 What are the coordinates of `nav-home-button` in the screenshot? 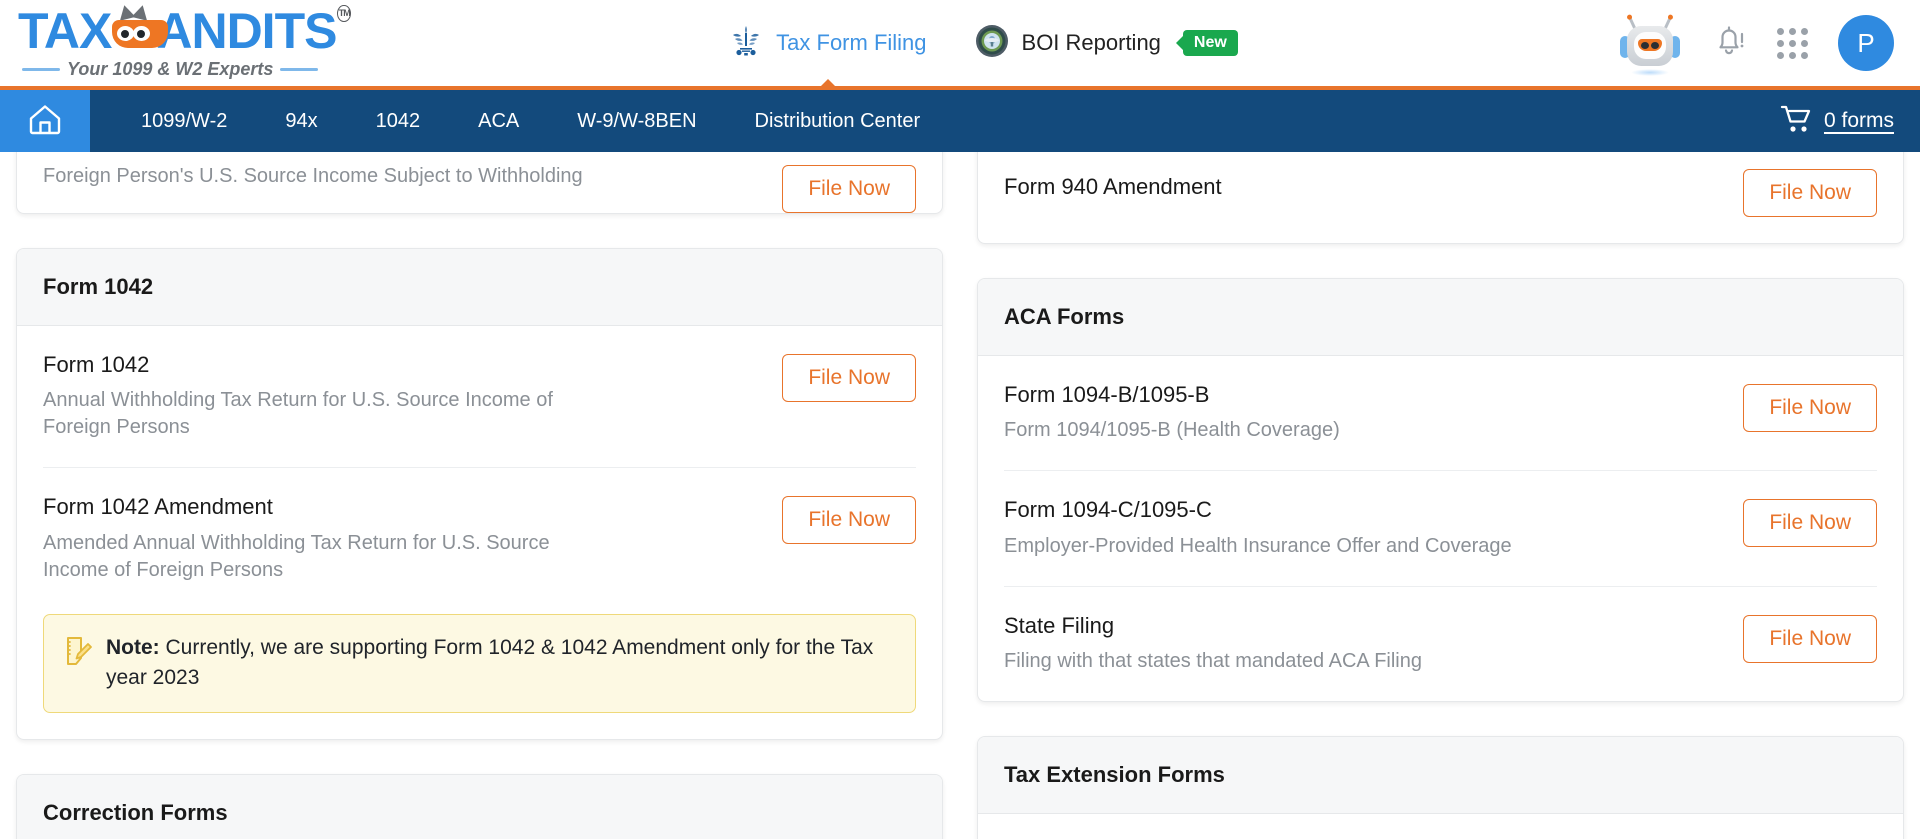 It's located at (45, 121).